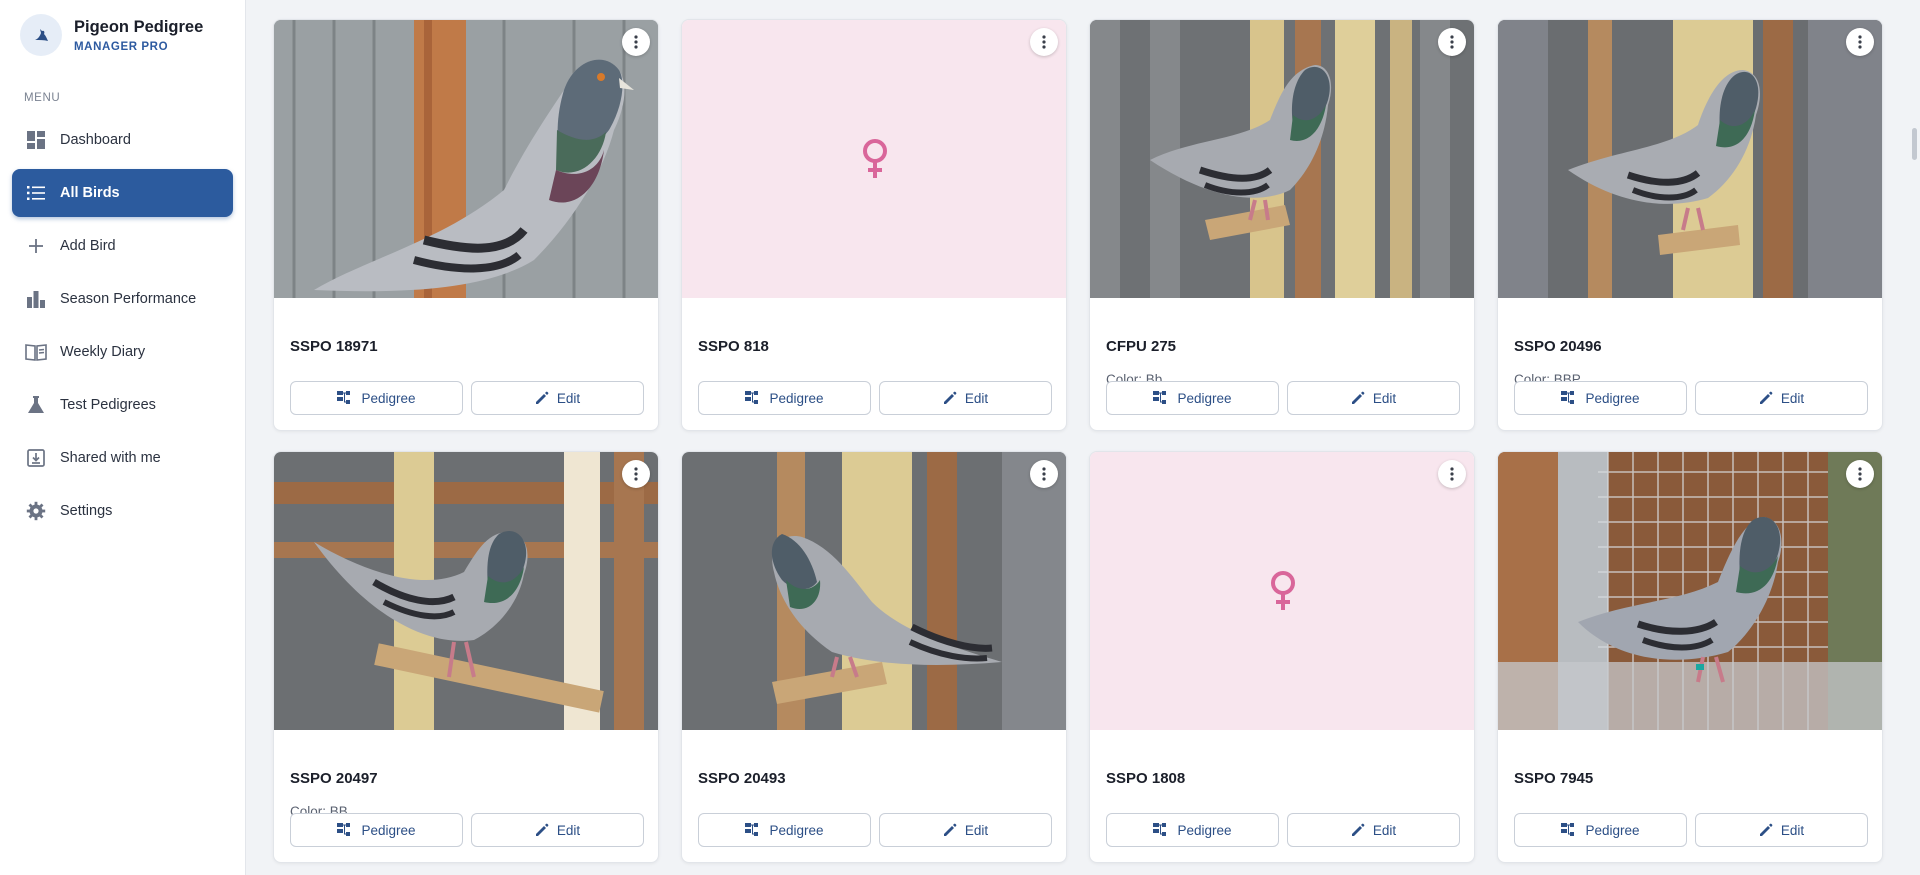  What do you see at coordinates (122, 299) in the screenshot?
I see `sidebar-item-season-performance: Season Performance` at bounding box center [122, 299].